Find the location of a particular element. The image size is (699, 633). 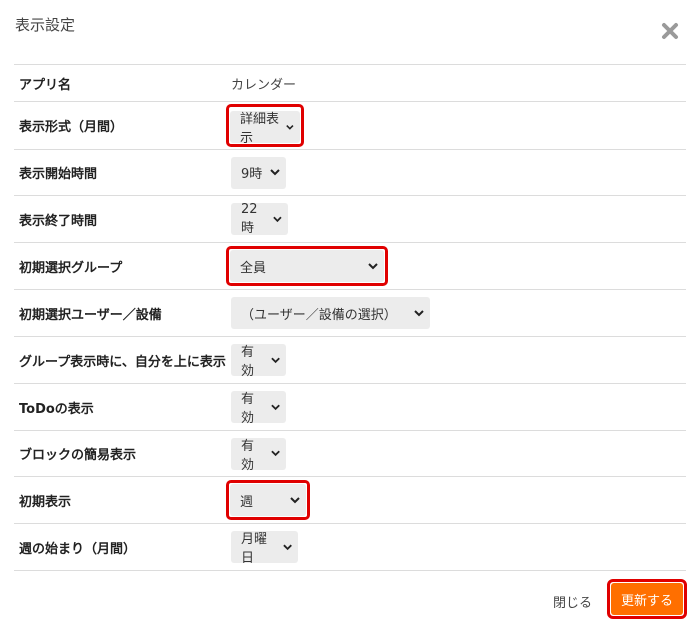

row-label: 初期選択グループ is located at coordinates (71, 268).